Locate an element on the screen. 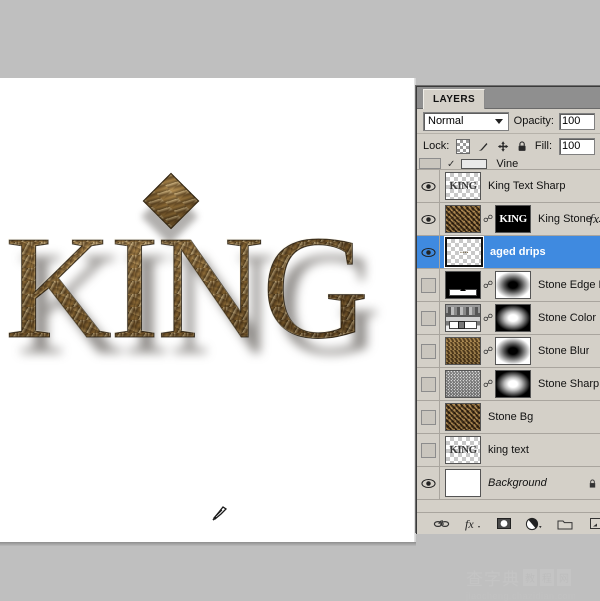 The image size is (600, 601). new-adjustment-layer-button is located at coordinates (534, 523).